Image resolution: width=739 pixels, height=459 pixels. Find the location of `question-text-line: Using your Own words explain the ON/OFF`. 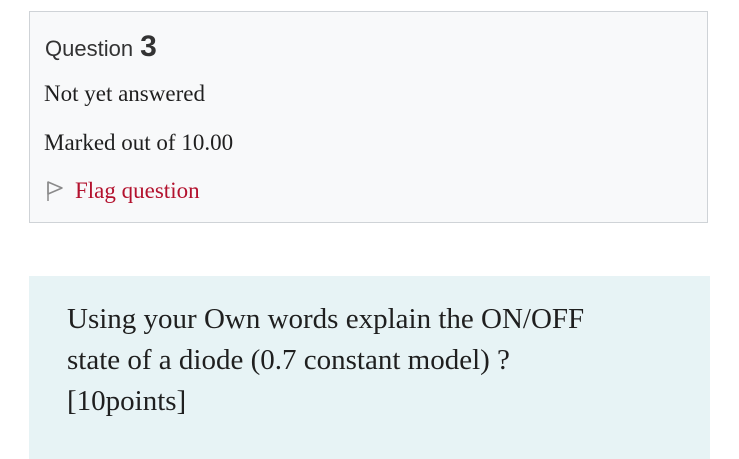

question-text-line: Using your Own words explain the ON/OFF is located at coordinates (326, 319).